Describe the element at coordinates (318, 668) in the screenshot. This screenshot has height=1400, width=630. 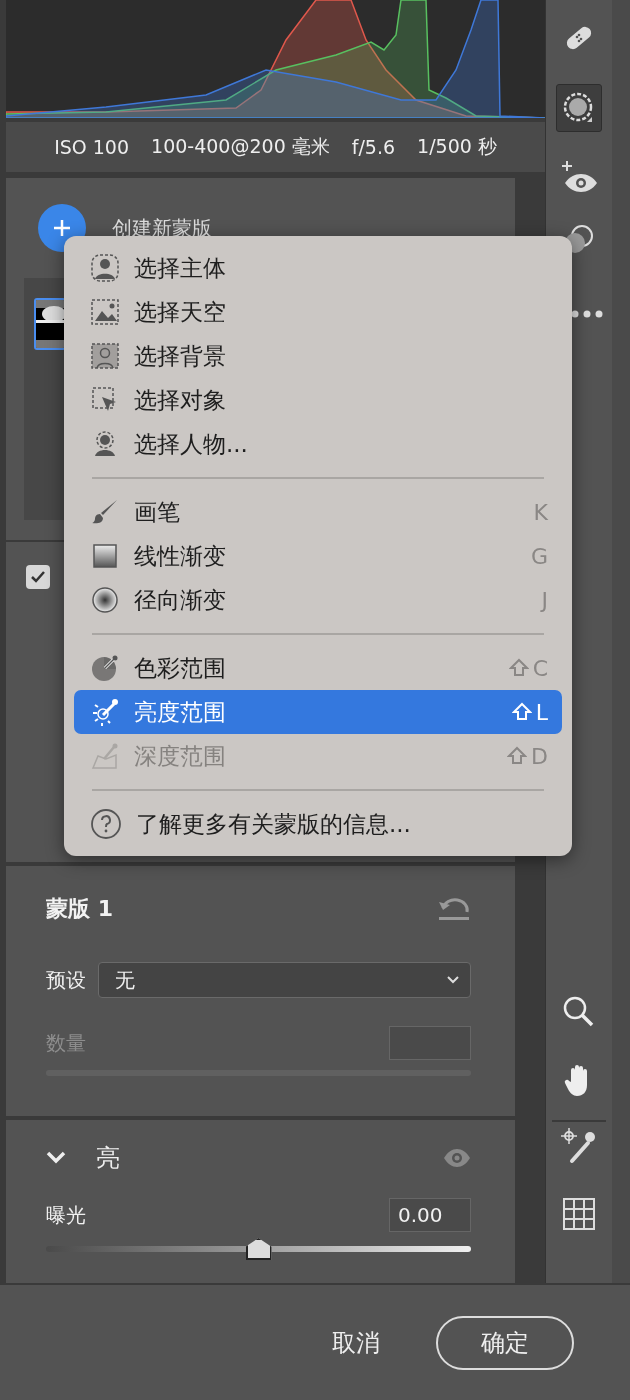
I see `menu-item: 色彩范围 C` at that location.